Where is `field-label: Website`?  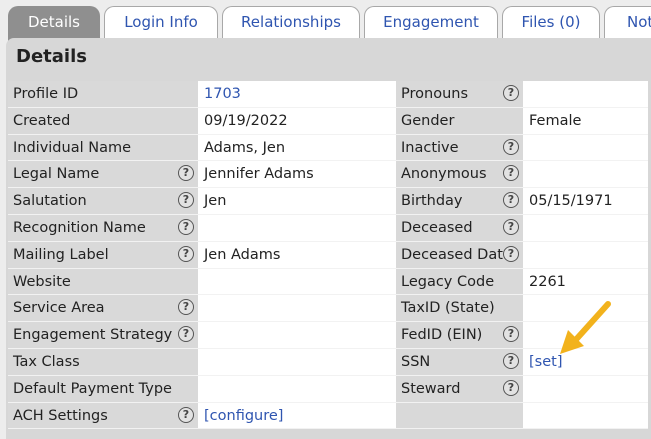 field-label: Website is located at coordinates (103, 282).